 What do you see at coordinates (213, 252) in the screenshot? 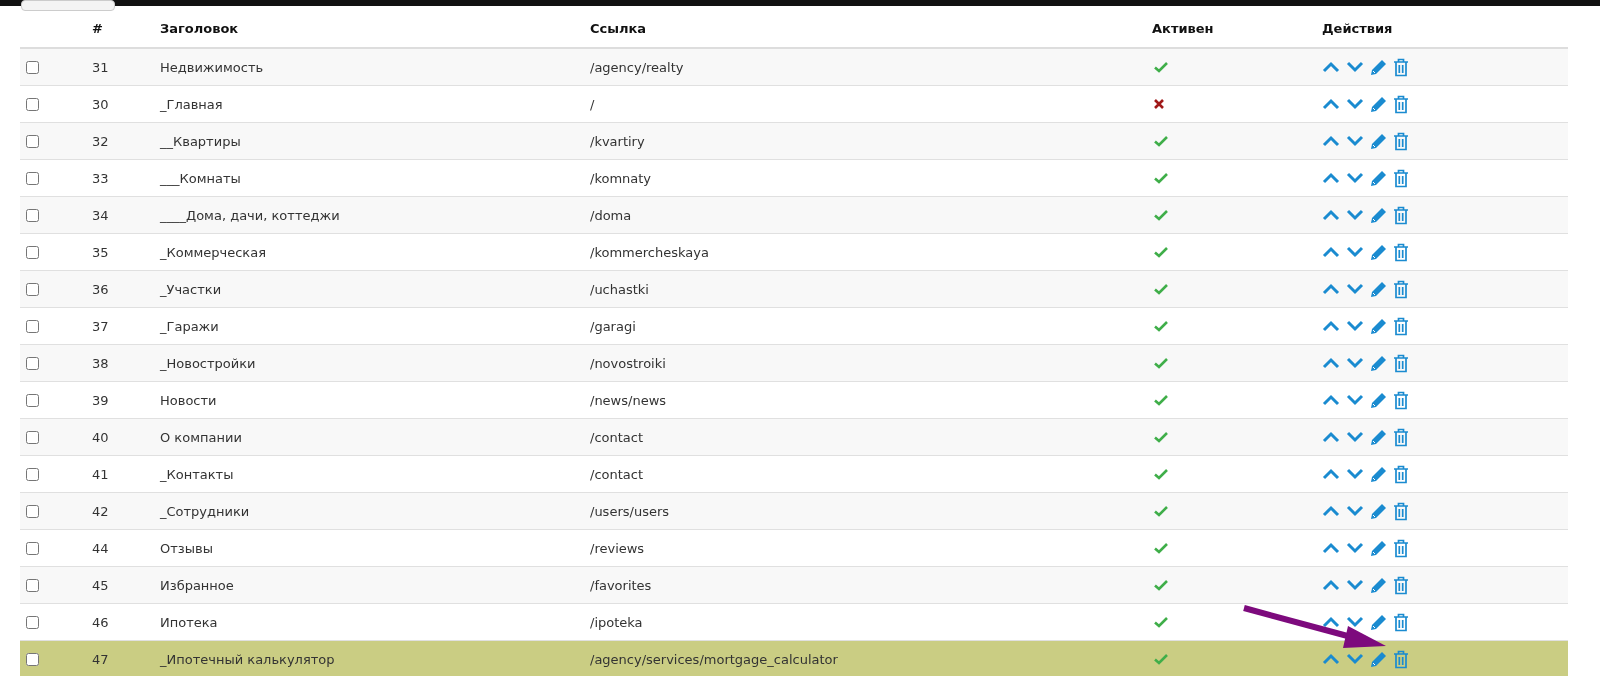
I see `table-cell: _Коммерческая` at bounding box center [213, 252].